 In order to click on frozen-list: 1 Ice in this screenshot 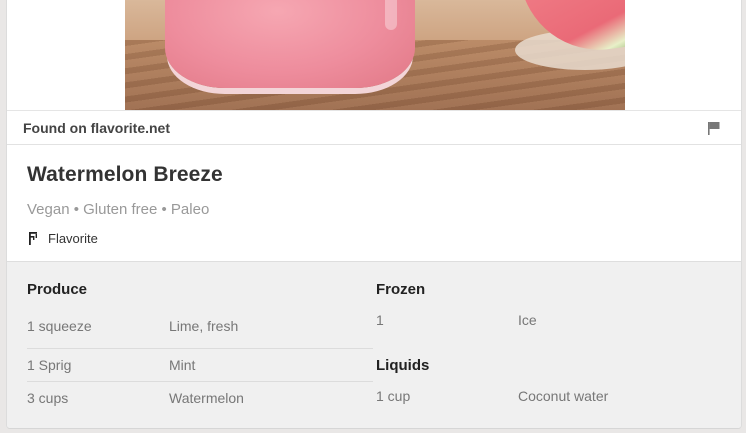, I will do `click(549, 323)`.